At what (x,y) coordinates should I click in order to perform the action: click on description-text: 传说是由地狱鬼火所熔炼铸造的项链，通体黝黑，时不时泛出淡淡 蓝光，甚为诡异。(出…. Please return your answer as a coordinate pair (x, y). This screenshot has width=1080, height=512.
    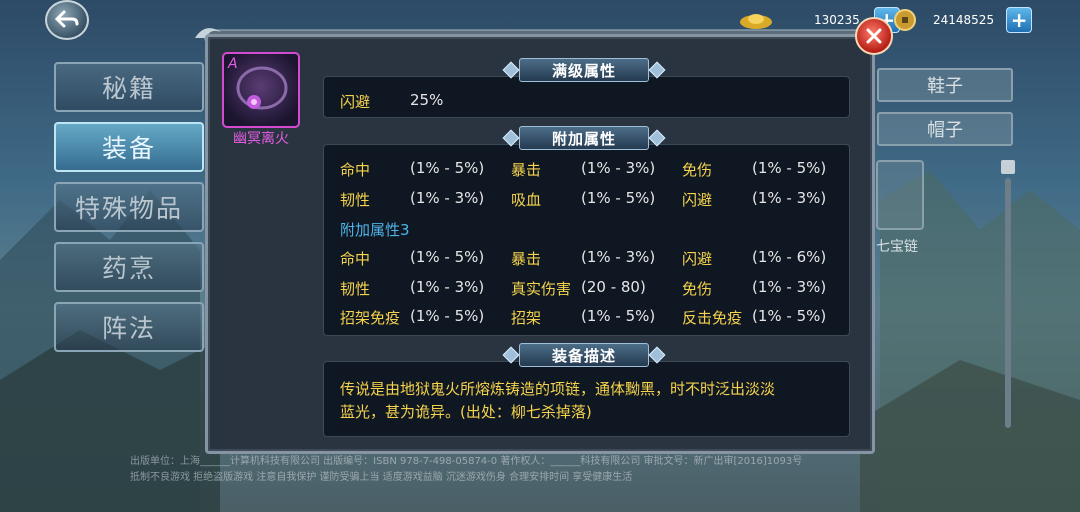
    Looking at the image, I should click on (592, 401).